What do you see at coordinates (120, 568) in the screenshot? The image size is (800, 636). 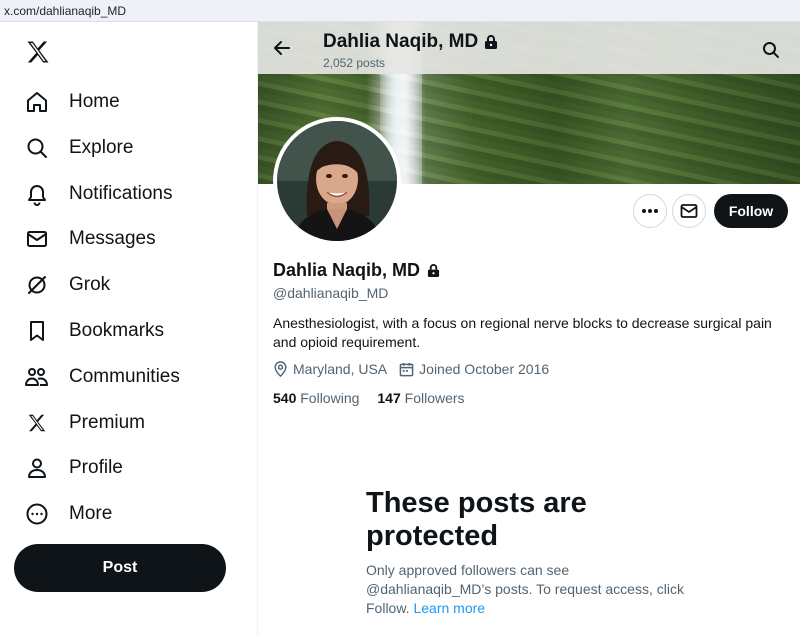 I see `post-button: Post` at bounding box center [120, 568].